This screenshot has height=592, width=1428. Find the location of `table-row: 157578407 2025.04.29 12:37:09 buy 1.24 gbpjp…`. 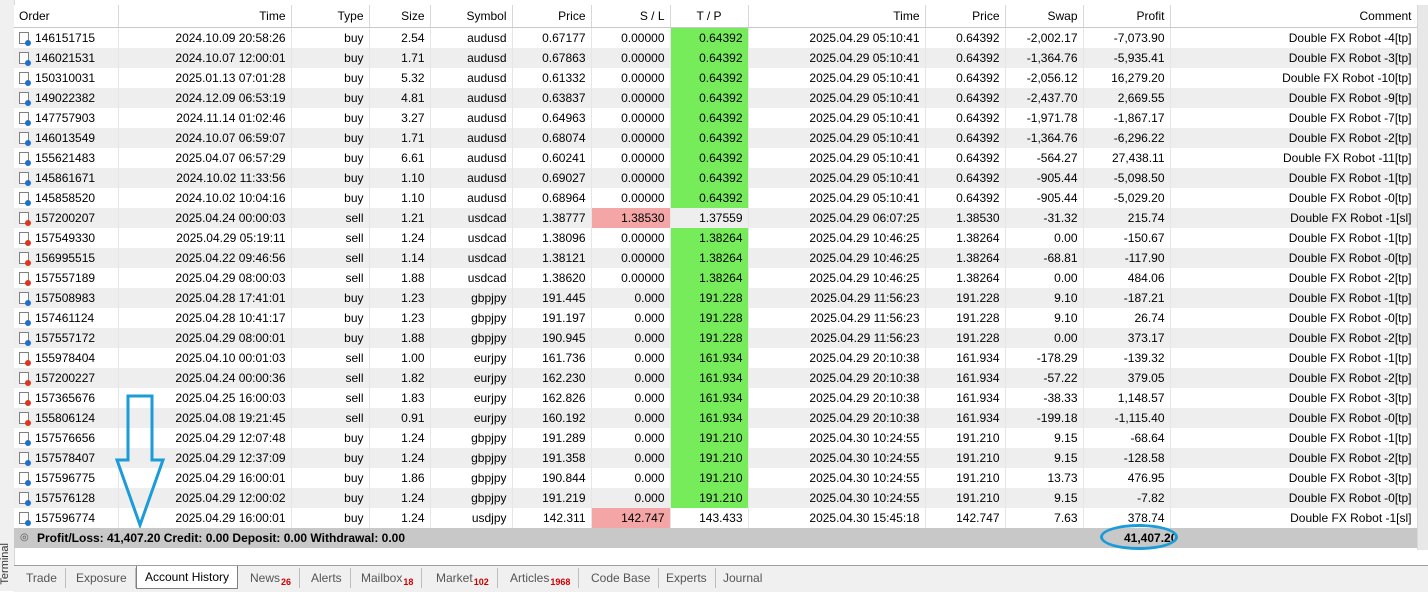

table-row: 157578407 2025.04.29 12:37:09 buy 1.24 gbpjp… is located at coordinates (716, 458).